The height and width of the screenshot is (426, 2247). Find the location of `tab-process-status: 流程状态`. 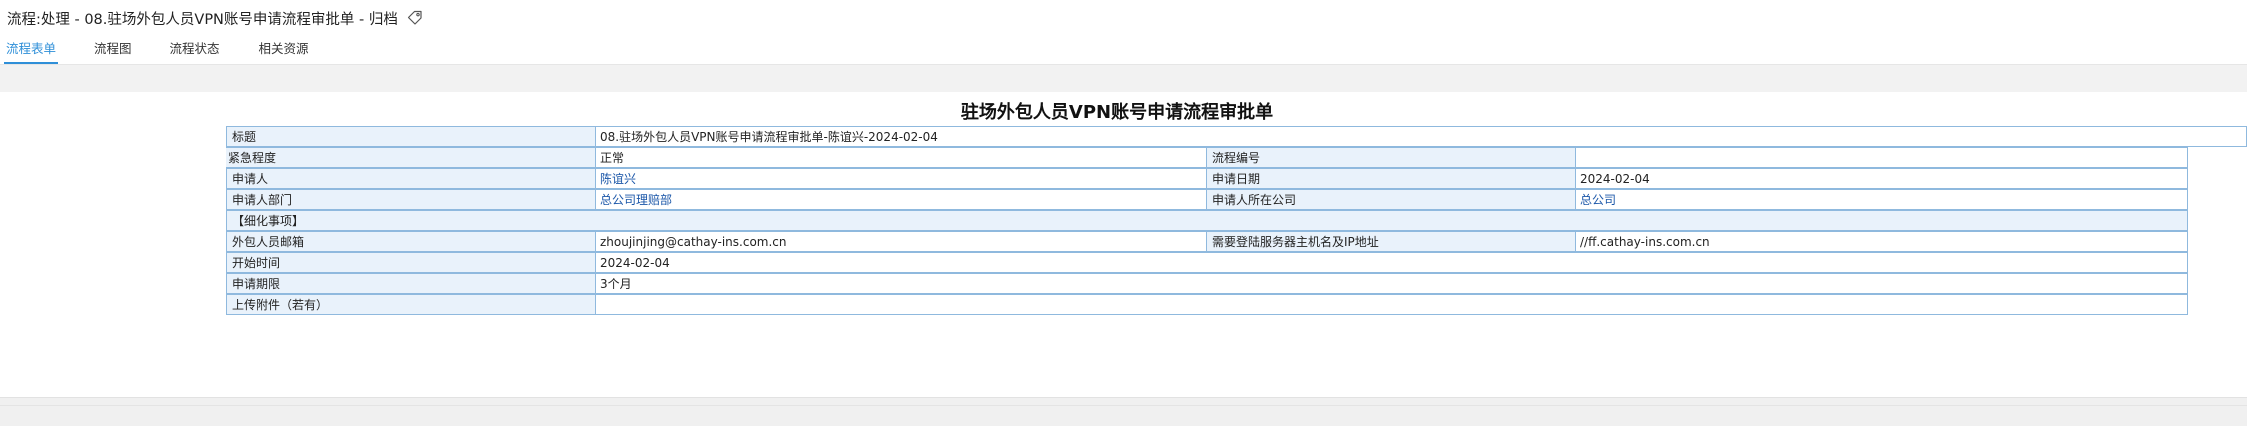

tab-process-status: 流程状态 is located at coordinates (195, 50).